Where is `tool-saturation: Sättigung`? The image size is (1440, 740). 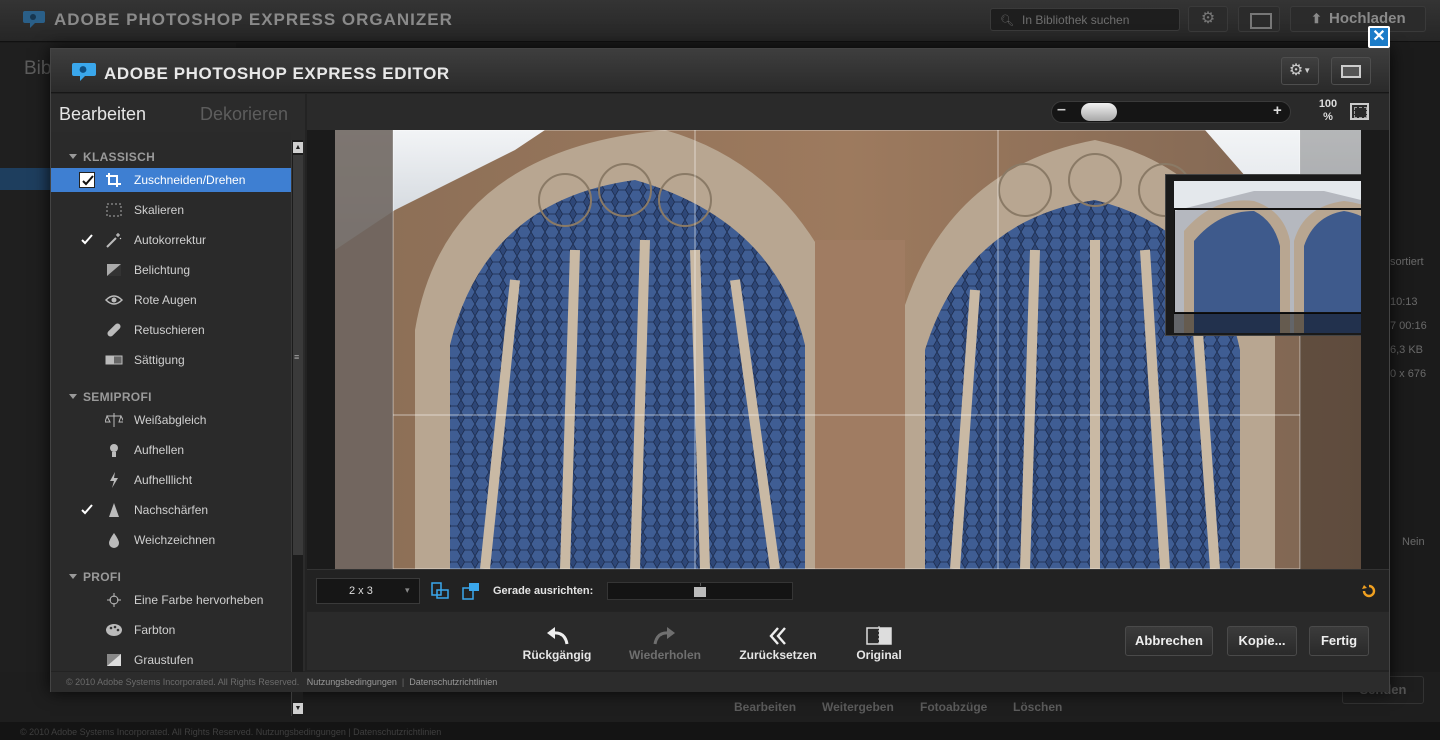 tool-saturation: Sättigung is located at coordinates (171, 360).